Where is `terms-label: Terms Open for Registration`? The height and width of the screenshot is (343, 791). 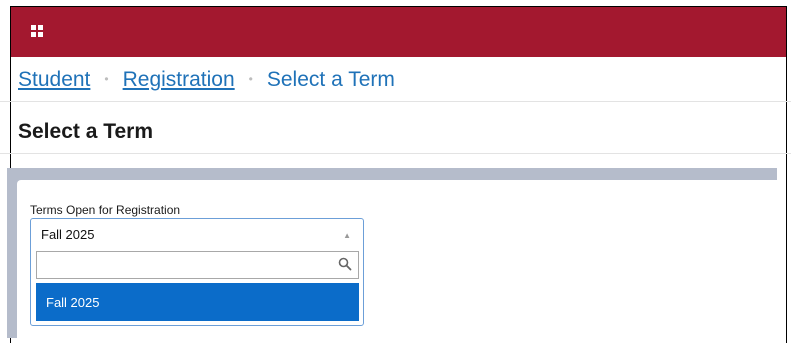
terms-label: Terms Open for Registration is located at coordinates (105, 210).